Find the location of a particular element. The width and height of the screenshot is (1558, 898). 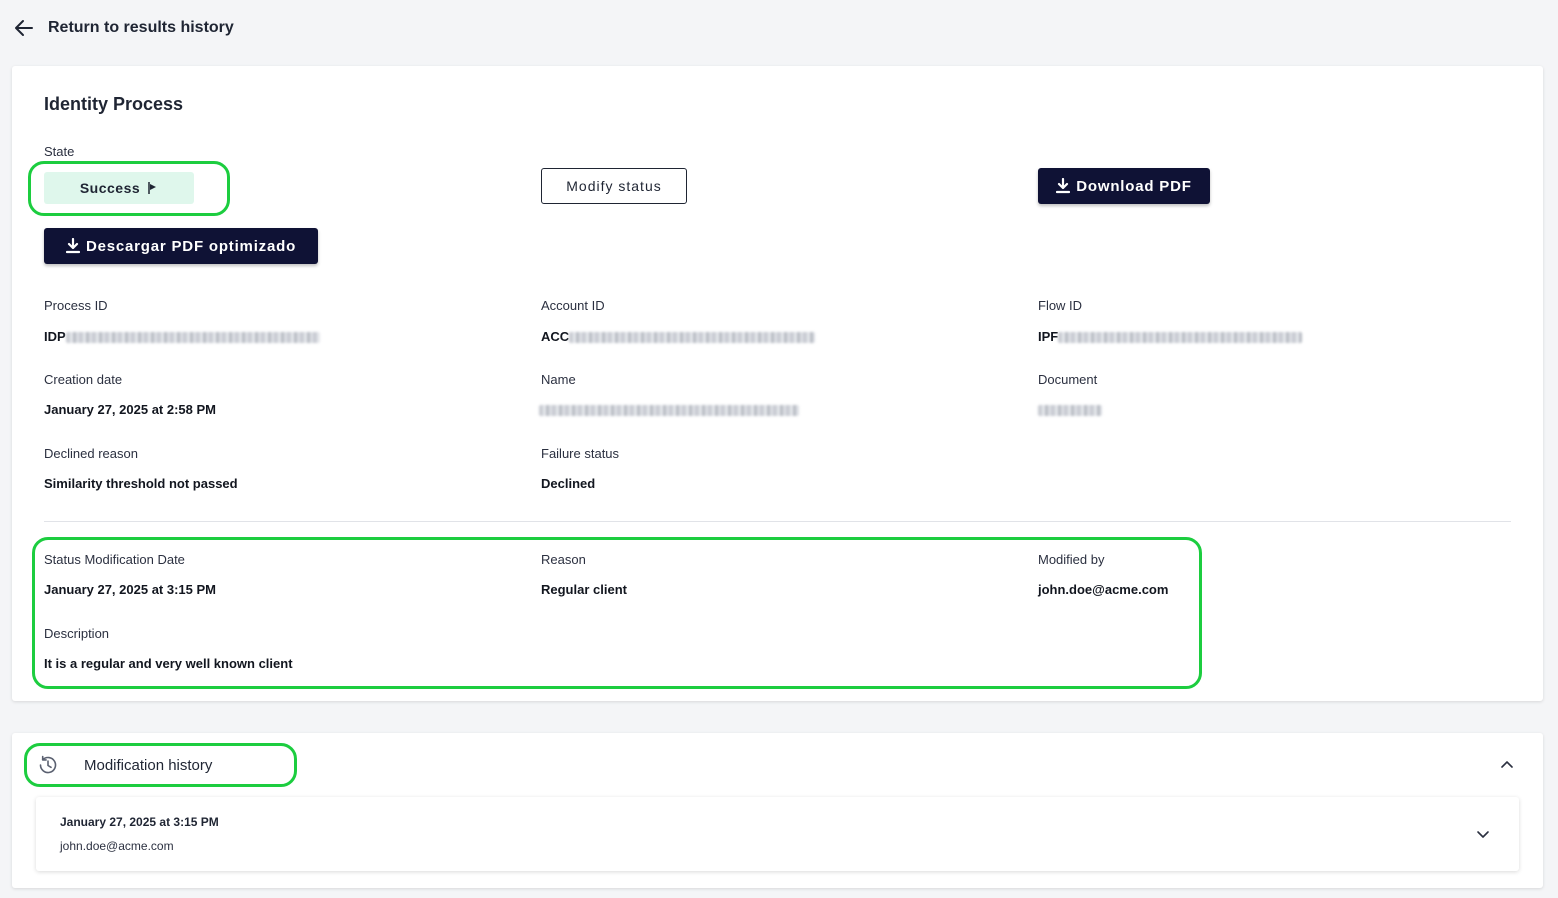

download-optimized-pdf-button: Descargar PDF optimizado is located at coordinates (181, 246).